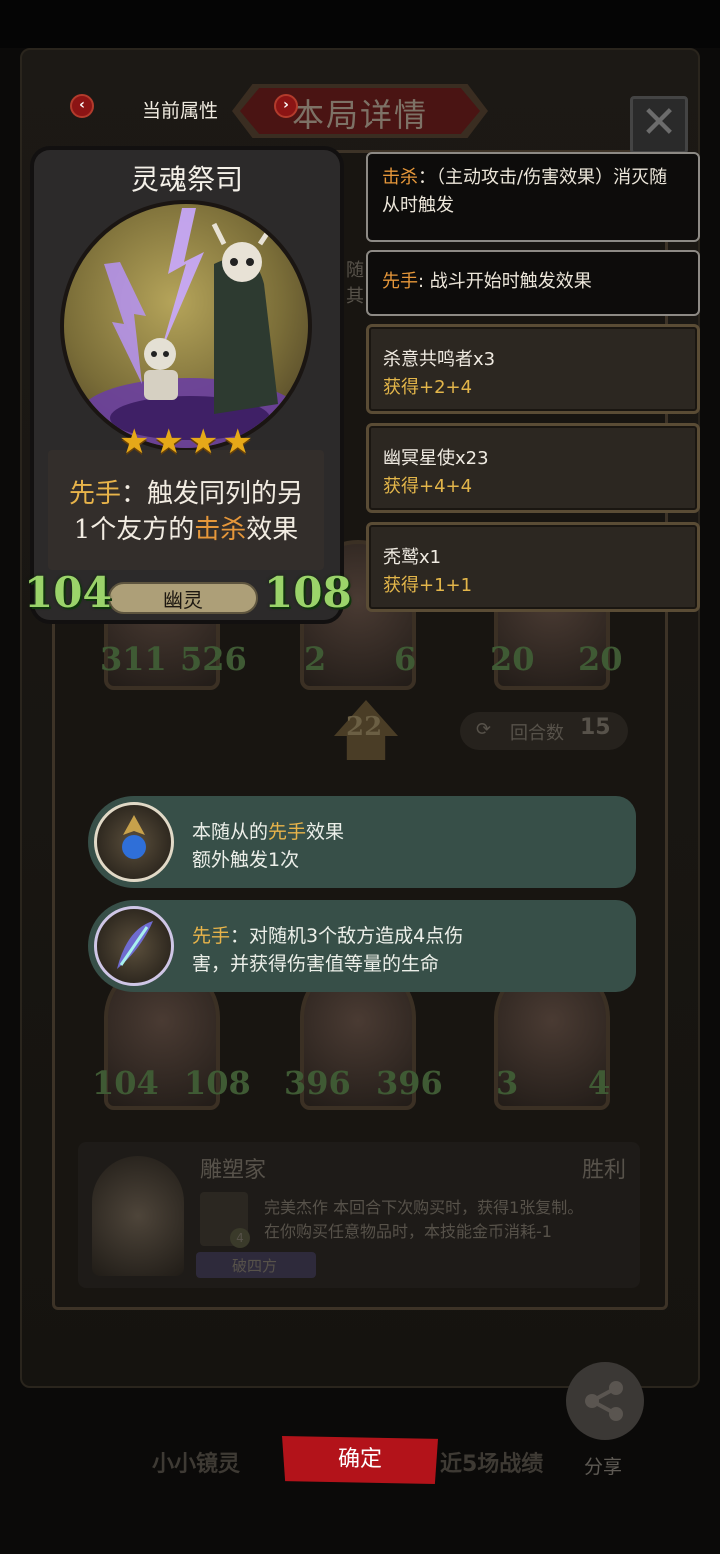  What do you see at coordinates (599, 1083) in the screenshot?
I see `minion-6-health: 4` at bounding box center [599, 1083].